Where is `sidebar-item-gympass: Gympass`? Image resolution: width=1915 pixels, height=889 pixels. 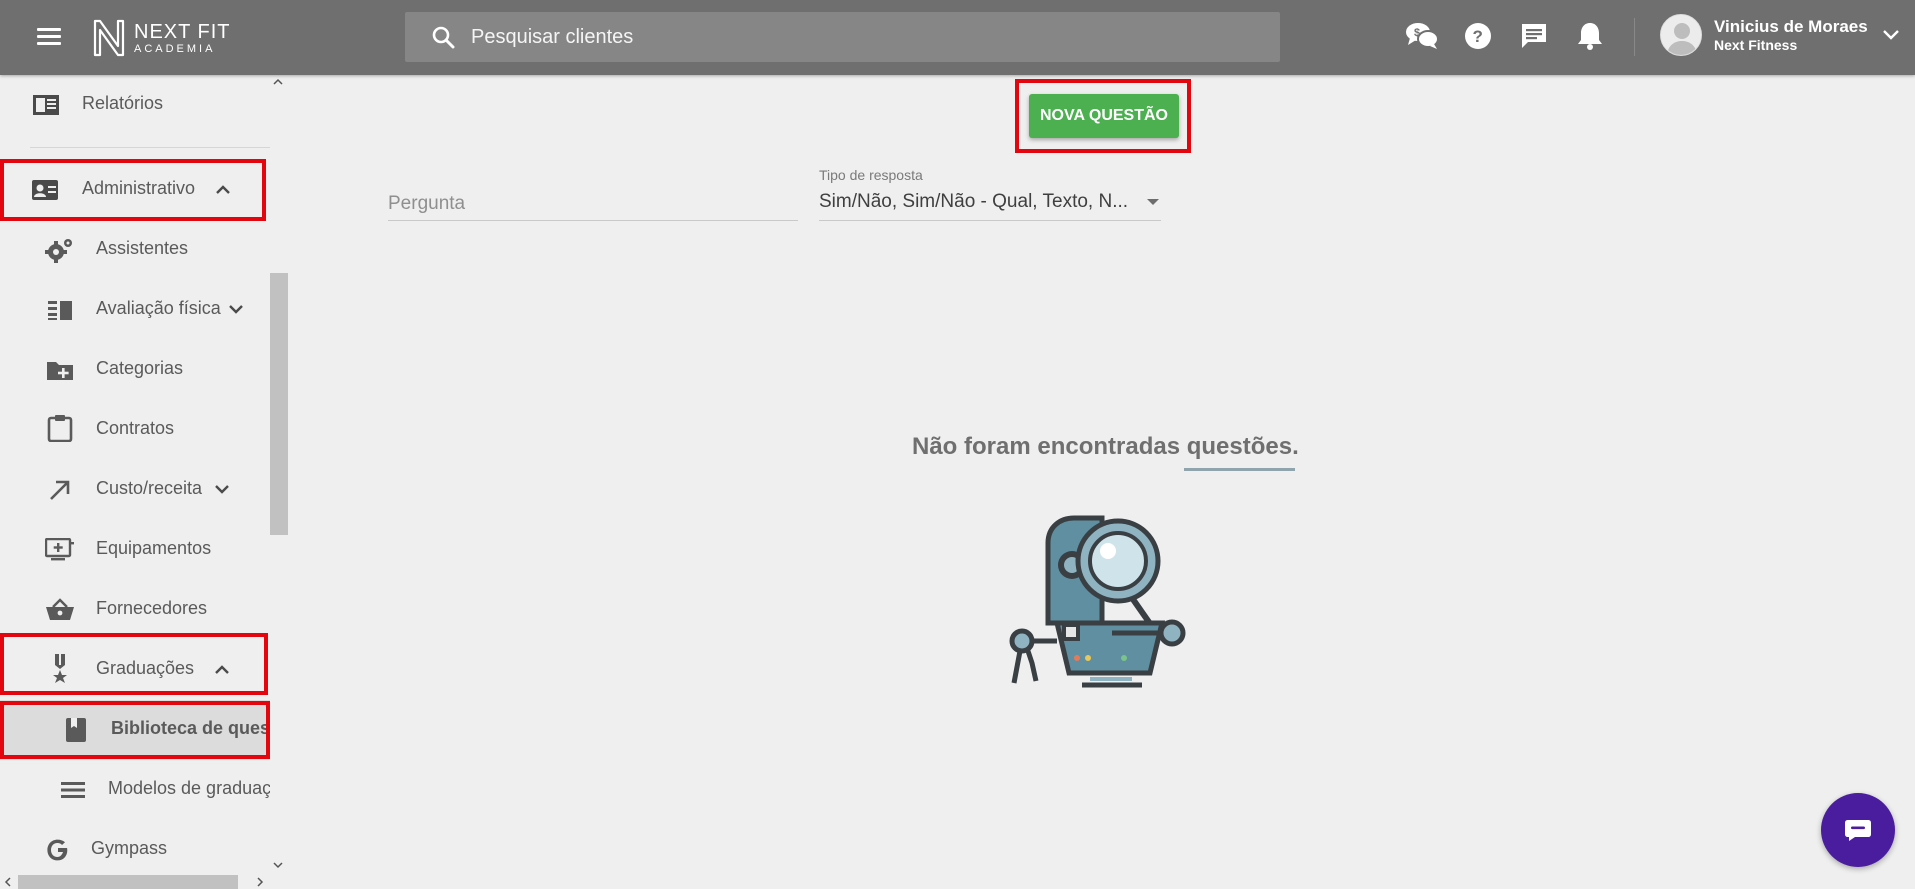
sidebar-item-gympass: Gympass is located at coordinates (135, 850).